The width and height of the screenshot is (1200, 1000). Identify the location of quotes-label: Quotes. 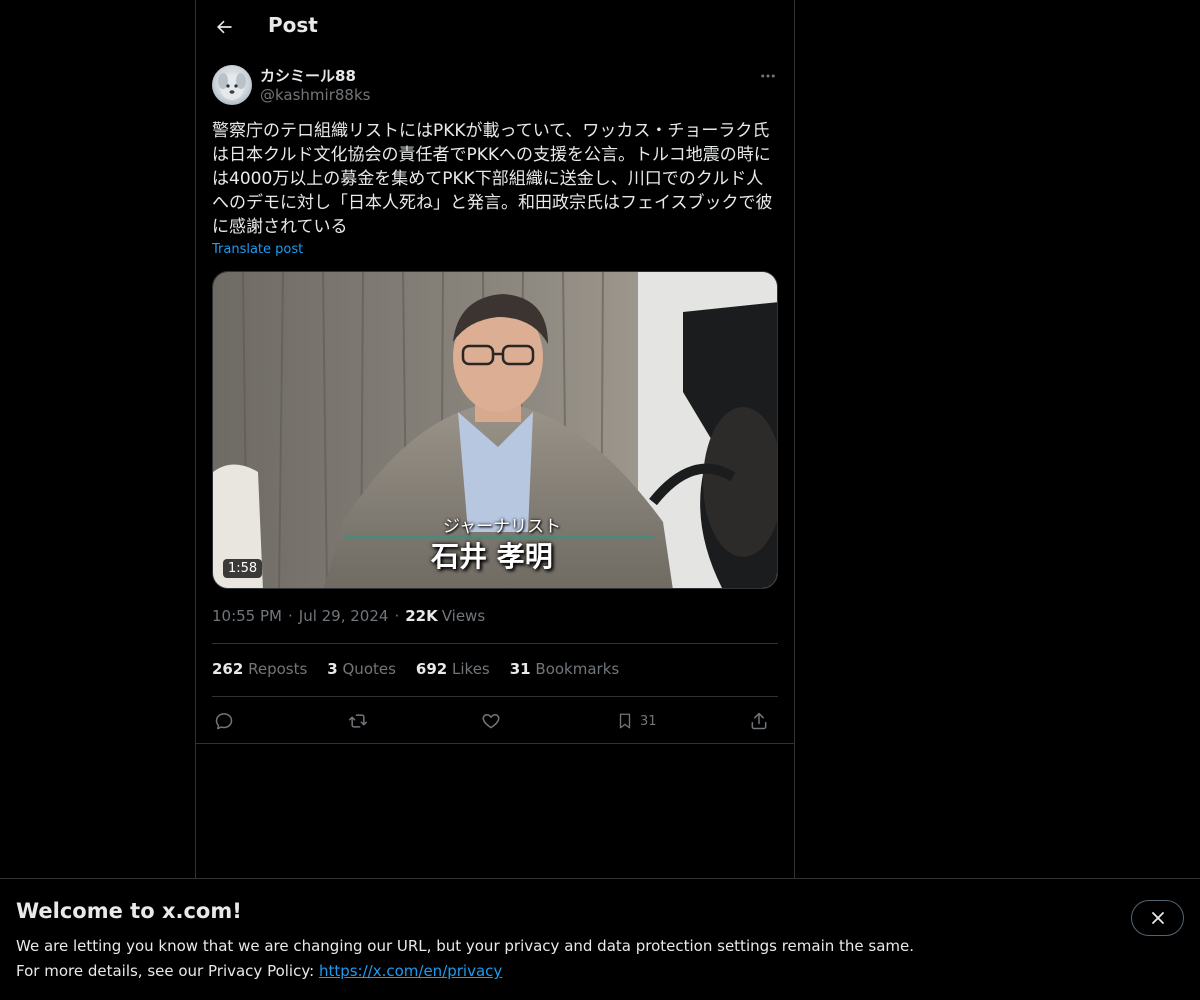
(369, 669).